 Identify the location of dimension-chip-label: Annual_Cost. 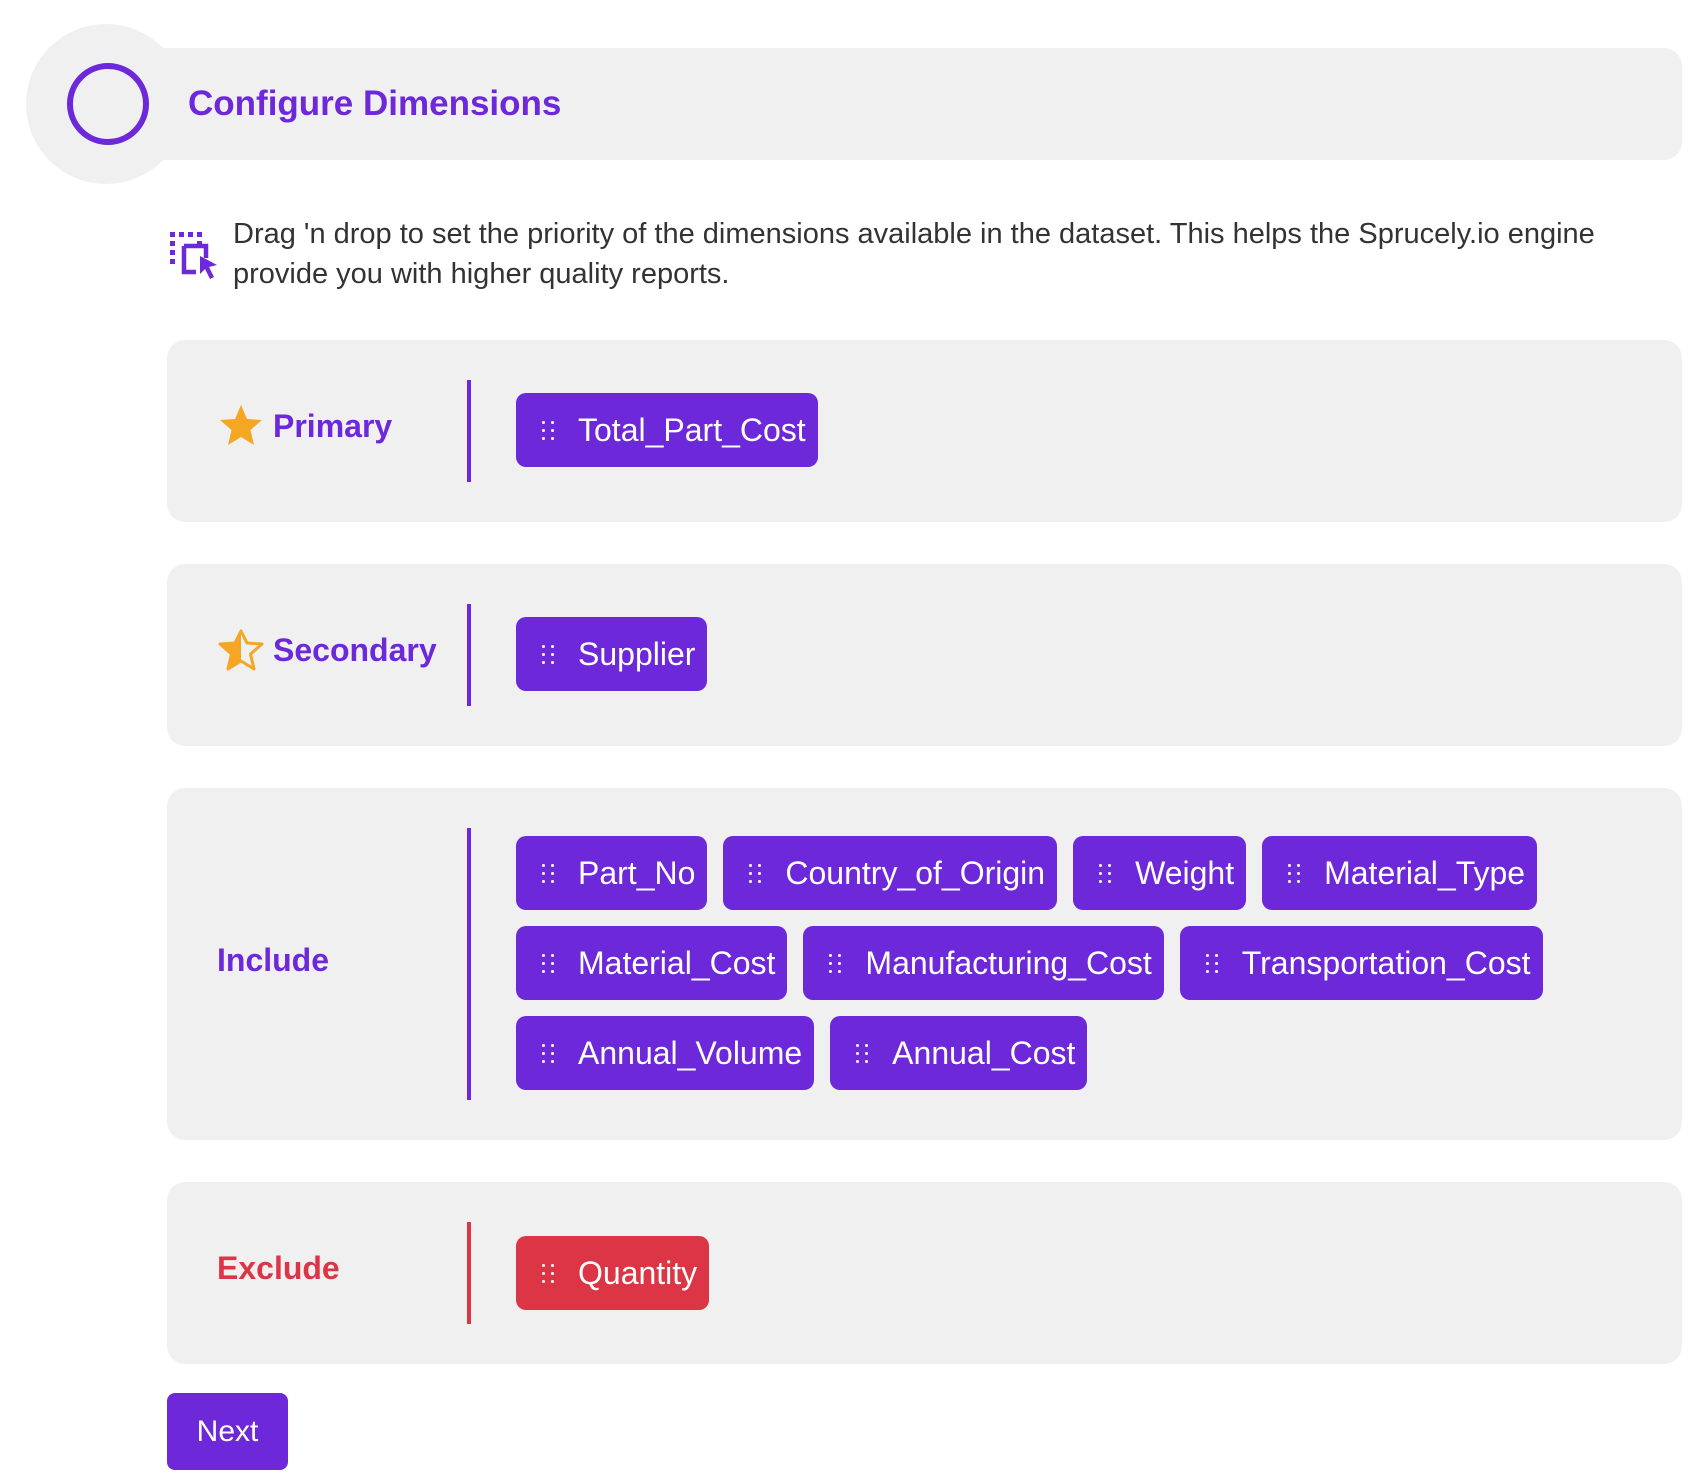
(984, 1052).